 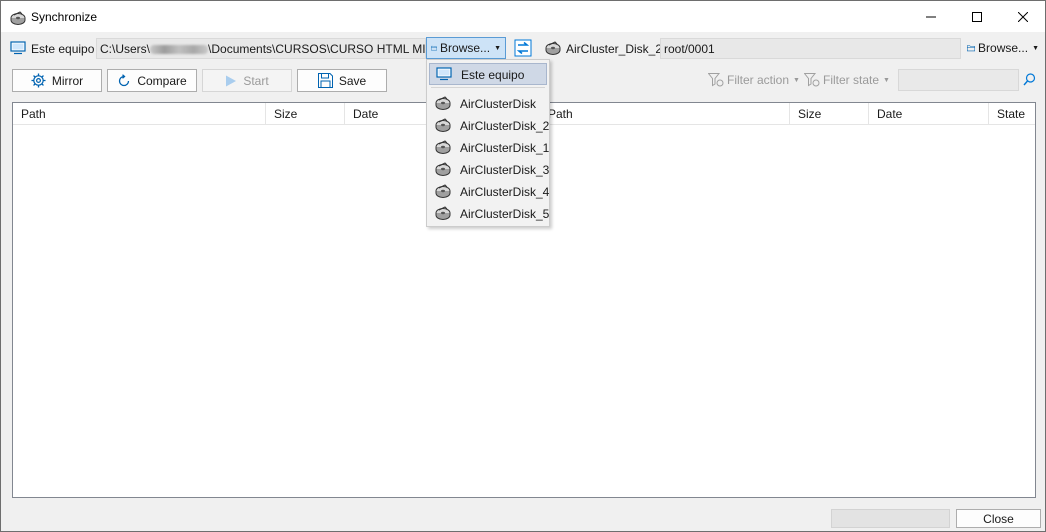 I want to click on close-icon, so click(x=1023, y=16).